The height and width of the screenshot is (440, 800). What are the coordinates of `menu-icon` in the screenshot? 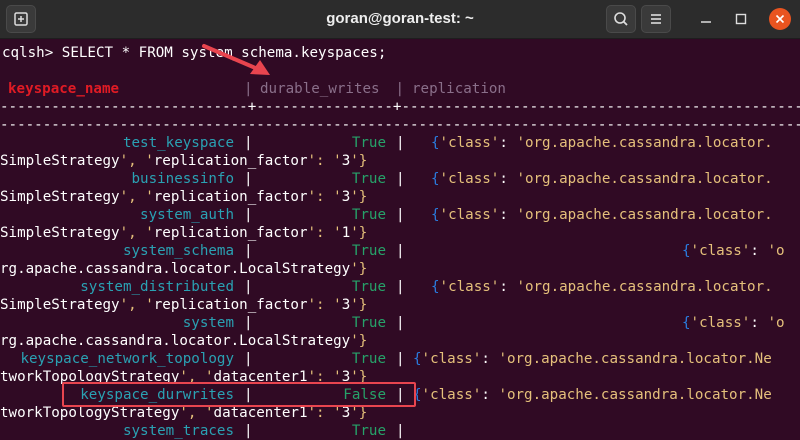 It's located at (656, 19).